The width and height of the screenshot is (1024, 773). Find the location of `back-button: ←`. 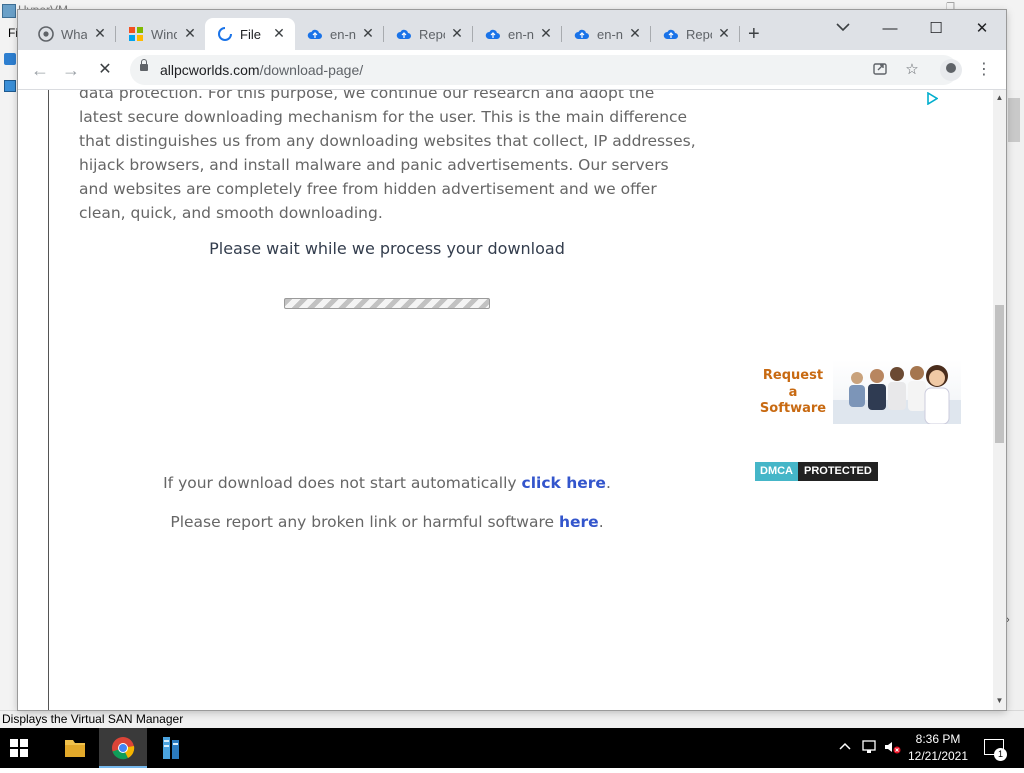

back-button: ← is located at coordinates (40, 70).